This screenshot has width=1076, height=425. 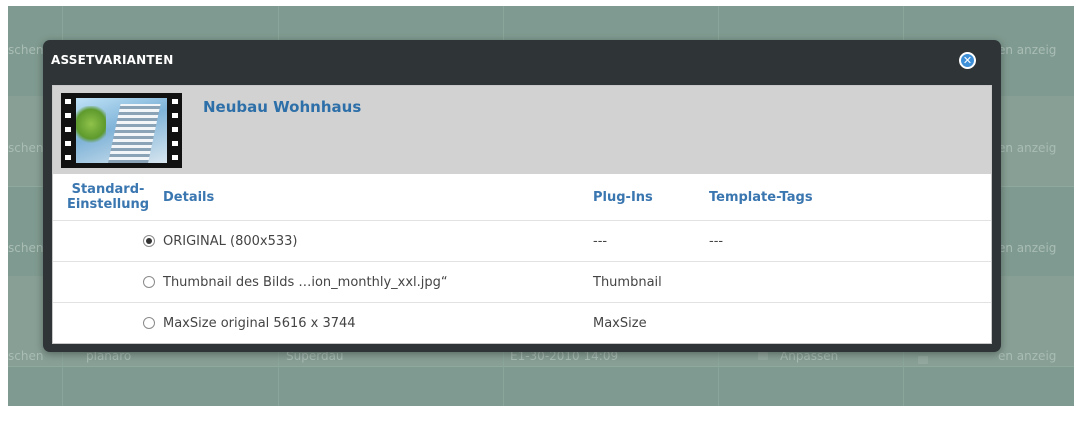 I want to click on table-row: ORIGINAL (800x533) --- ---, so click(x=522, y=241).